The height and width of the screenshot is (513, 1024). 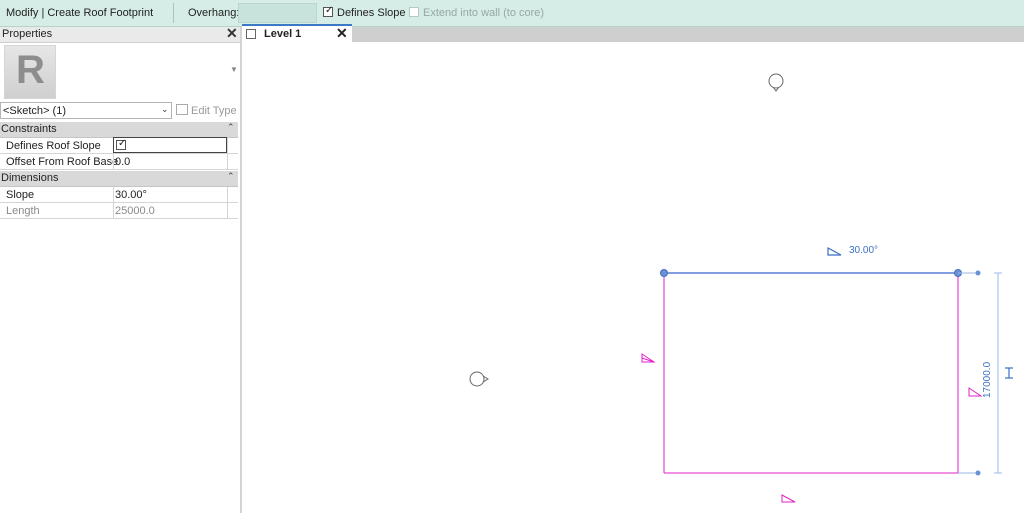 I want to click on instance-filter-value: <Sketch> (1), so click(x=34, y=111).